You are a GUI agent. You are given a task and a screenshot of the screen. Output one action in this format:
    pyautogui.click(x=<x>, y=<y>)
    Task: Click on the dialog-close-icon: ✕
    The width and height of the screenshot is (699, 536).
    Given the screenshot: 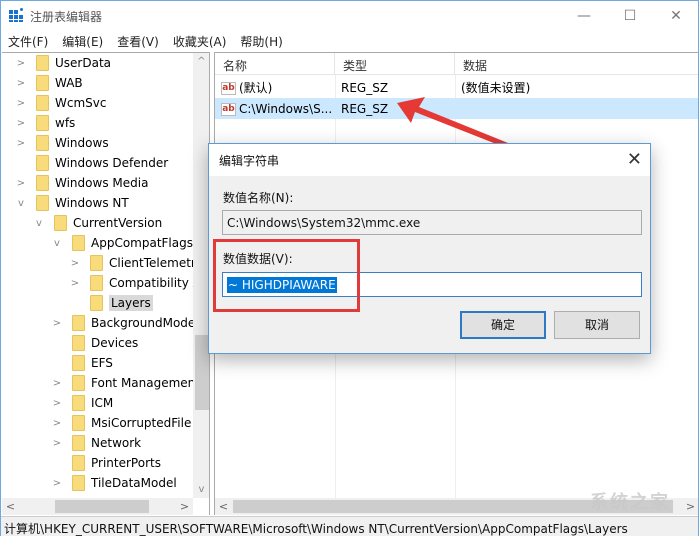 What is the action you would take?
    pyautogui.click(x=634, y=159)
    